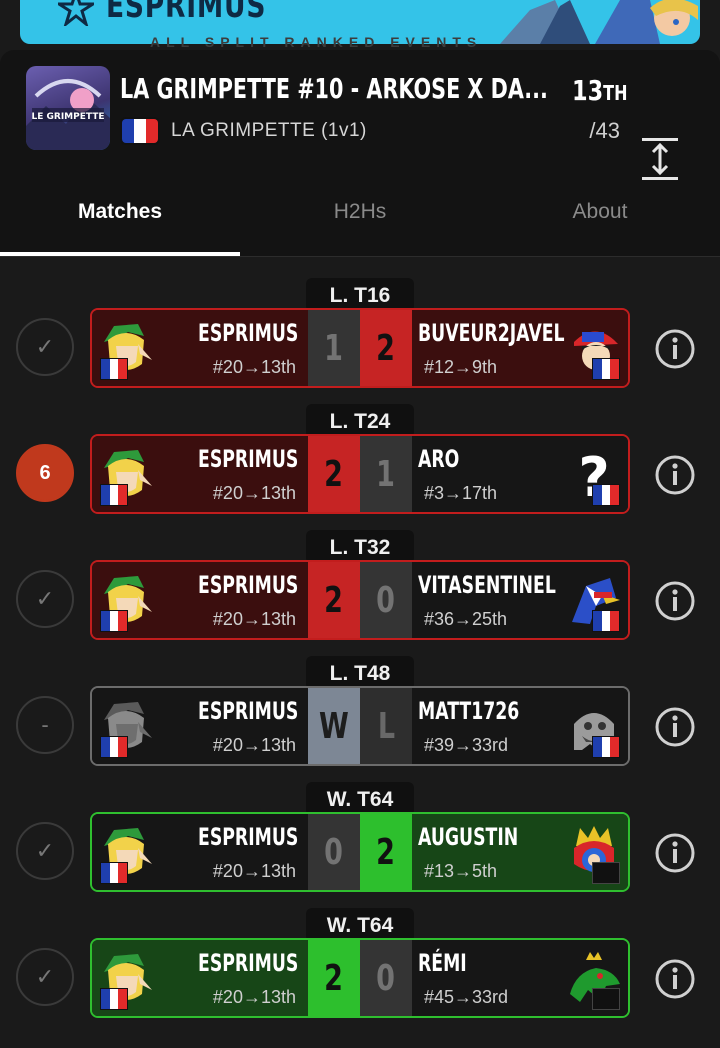 The image size is (720, 1048). Describe the element at coordinates (442, 963) in the screenshot. I see `right-player-name: RÉMI` at that location.